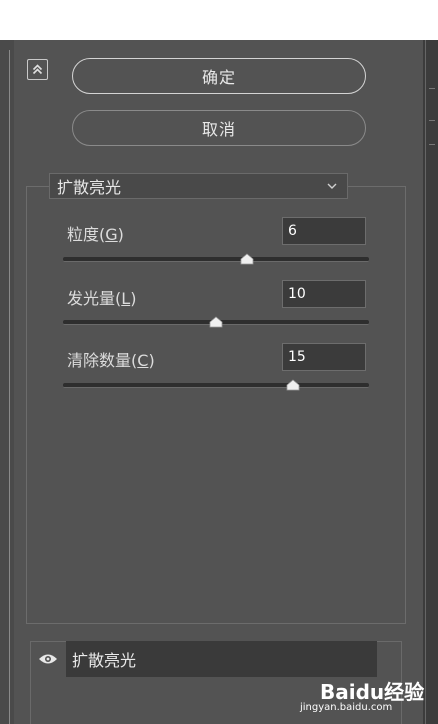 The width and height of the screenshot is (438, 724). I want to click on glow-amount-slider-thumb, so click(216, 322).